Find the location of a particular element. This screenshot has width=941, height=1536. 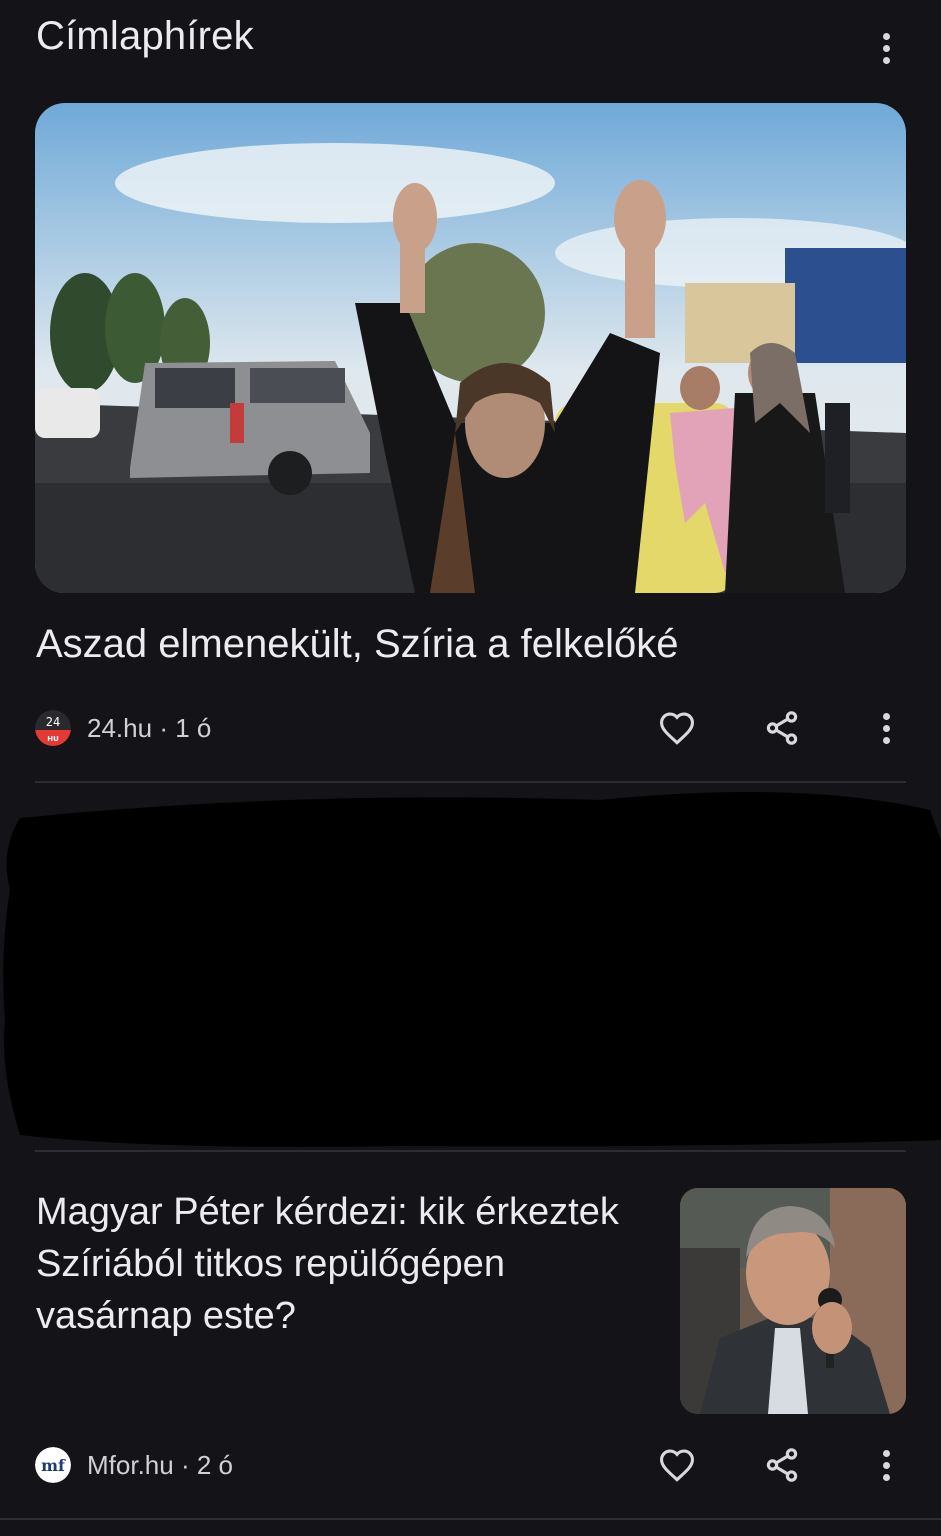

article-1-age: 1 ó is located at coordinates (193, 727).